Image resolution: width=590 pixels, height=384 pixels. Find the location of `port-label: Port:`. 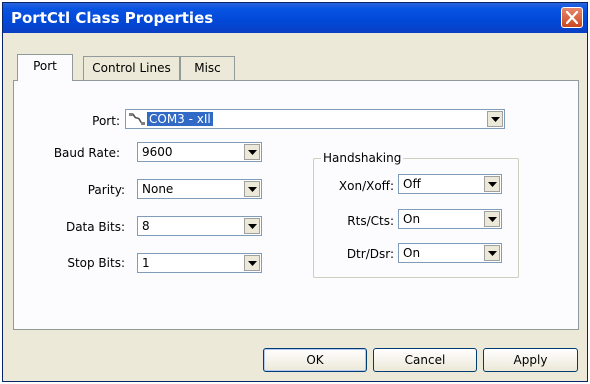

port-label: Port: is located at coordinates (106, 121).